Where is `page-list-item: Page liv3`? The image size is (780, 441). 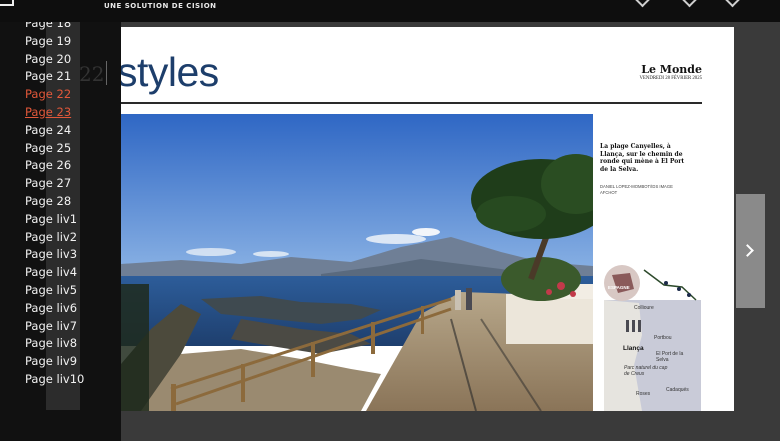 page-list-item: Page liv3 is located at coordinates (60, 255).